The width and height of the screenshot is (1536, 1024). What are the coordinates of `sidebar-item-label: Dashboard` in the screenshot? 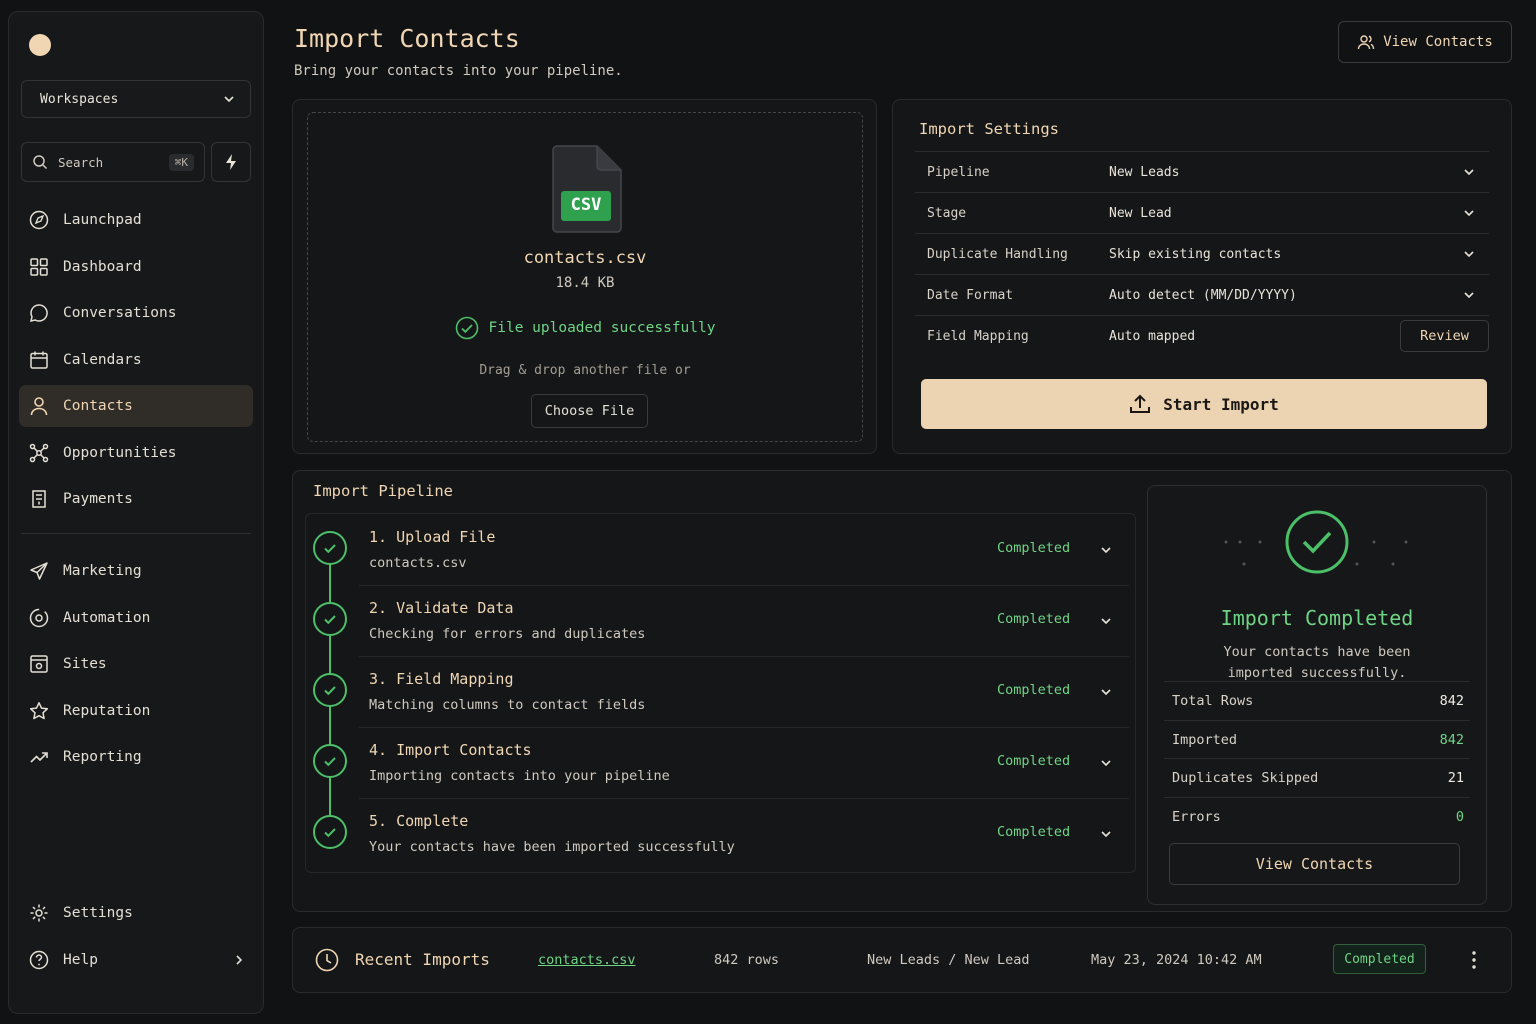 It's located at (102, 266).